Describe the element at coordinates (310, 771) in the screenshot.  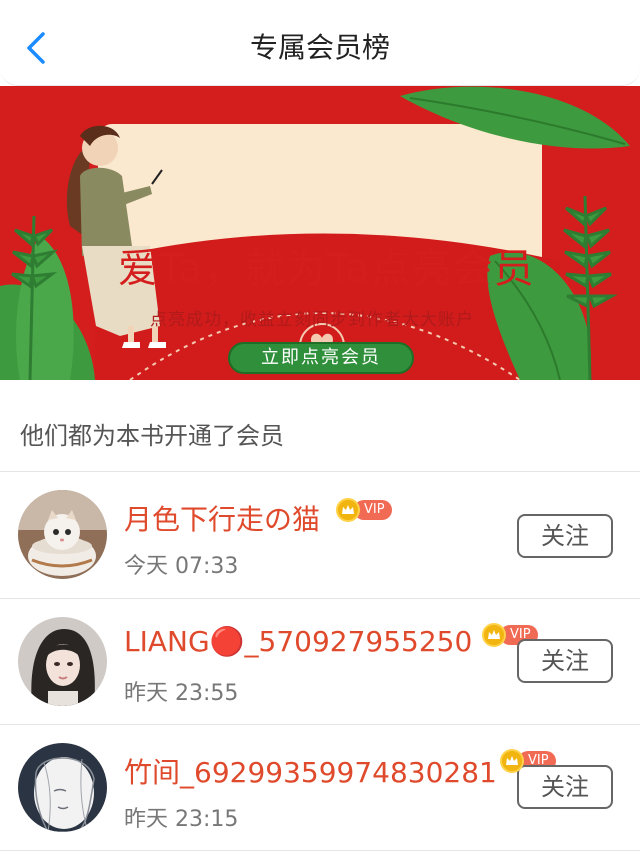
I see `member-name: 竹间_69299359974830281` at that location.